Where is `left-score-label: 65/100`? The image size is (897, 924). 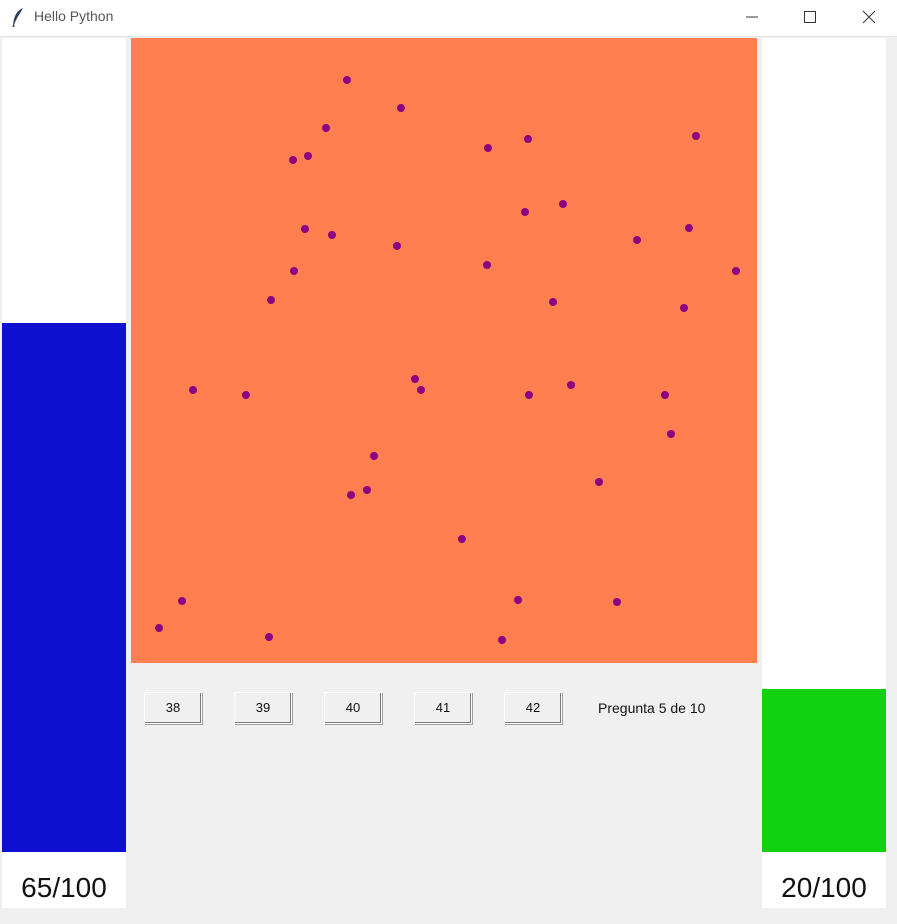 left-score-label: 65/100 is located at coordinates (64, 887).